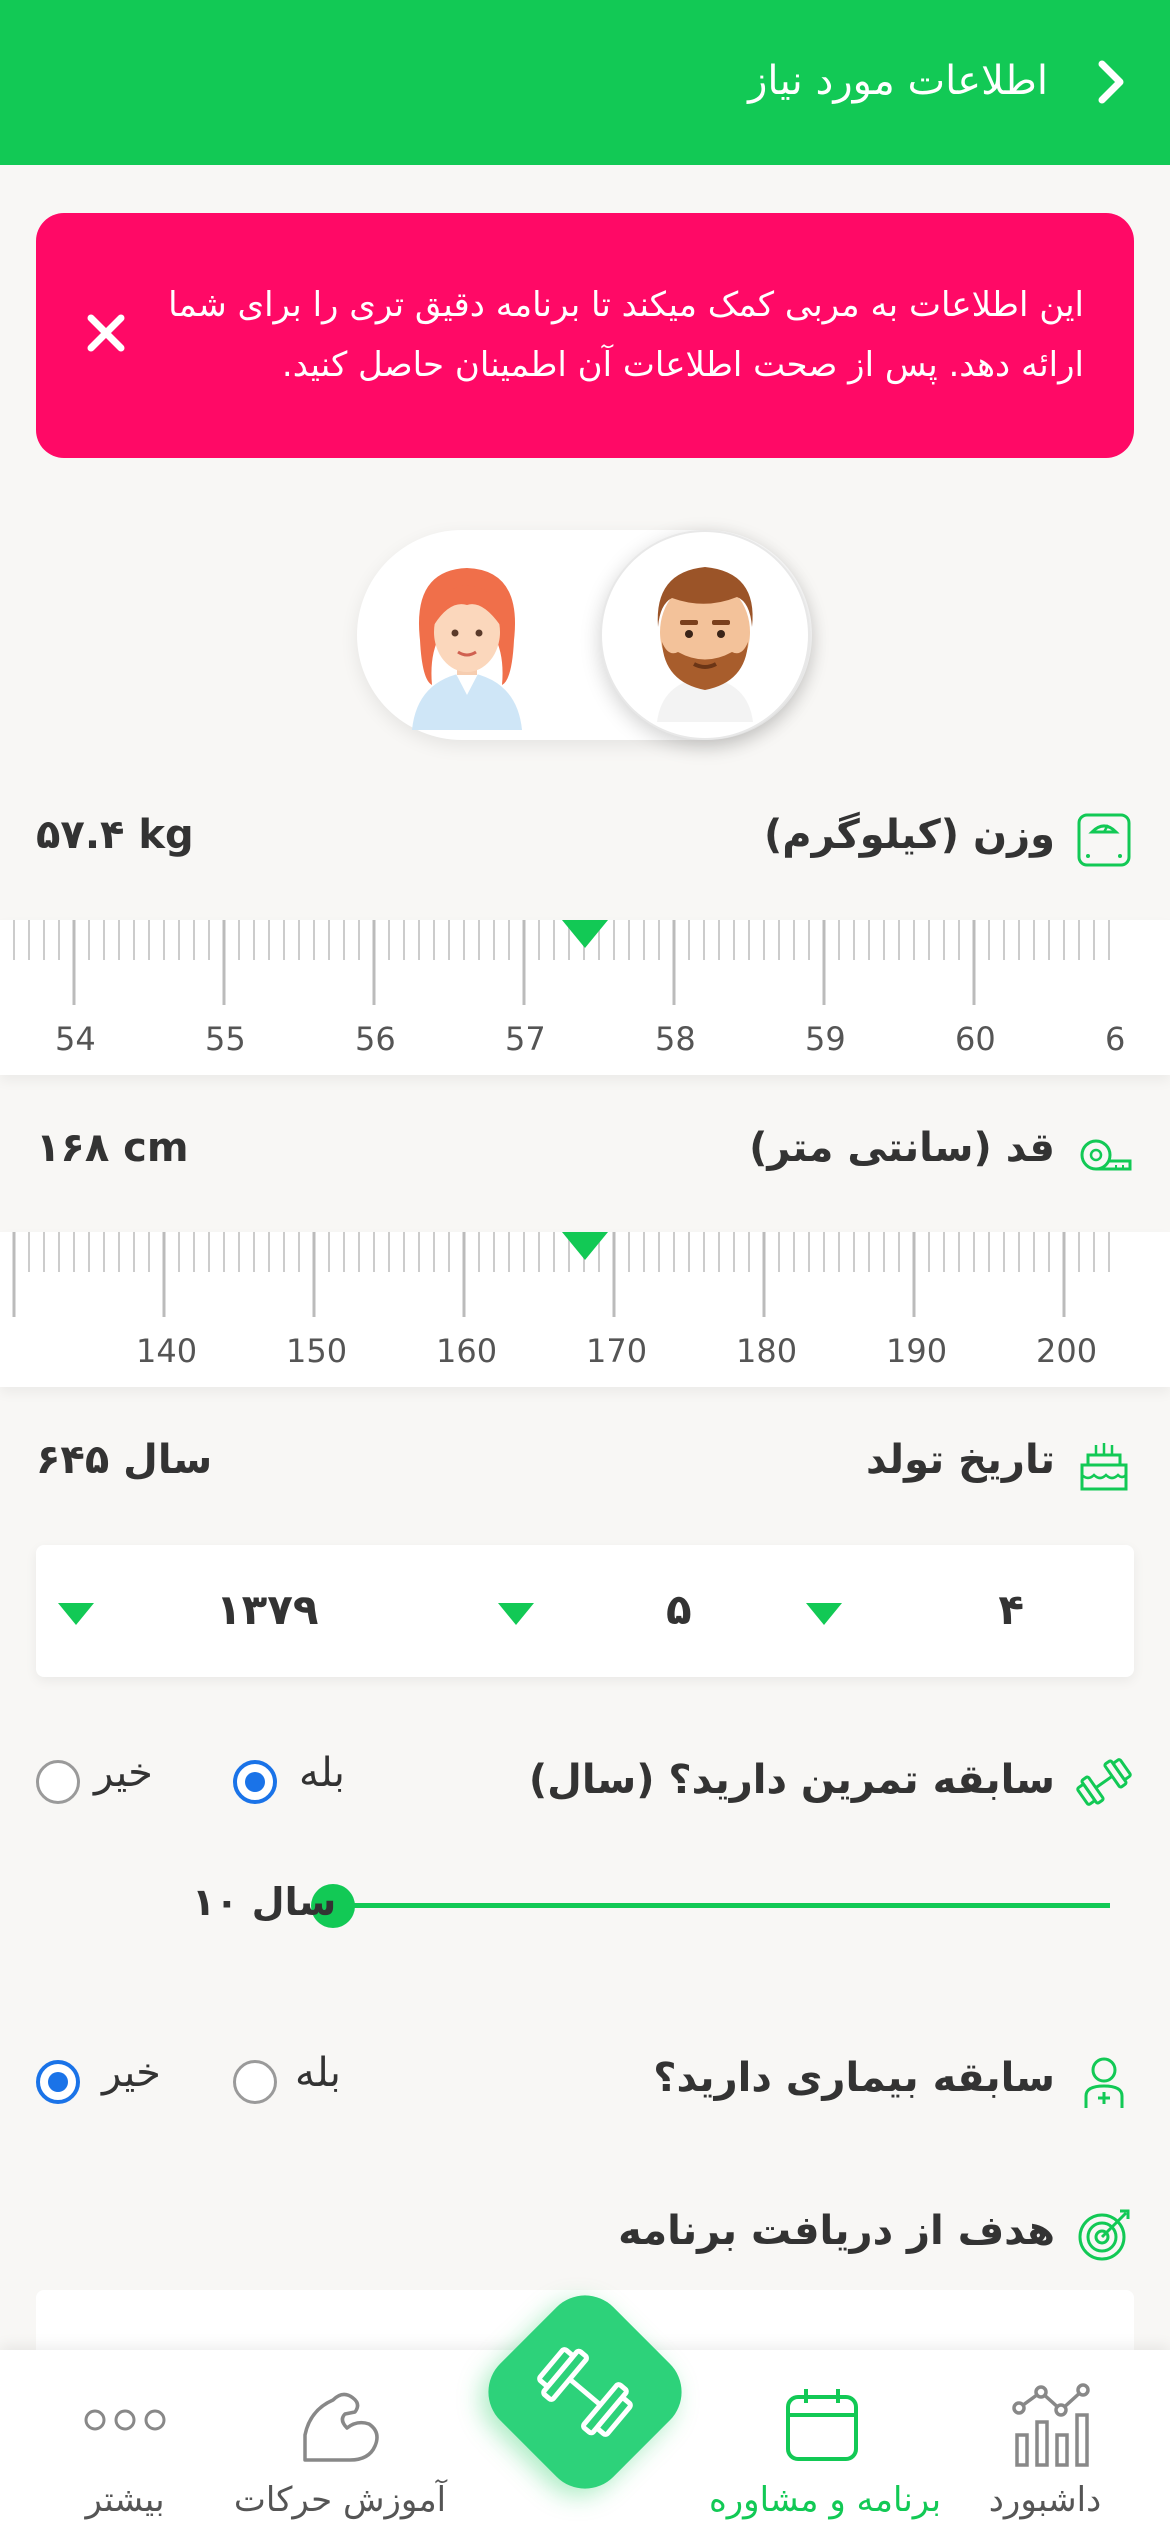  I want to click on weight-ruler: 54 55 56 57 58 59 60 6, so click(585, 997).